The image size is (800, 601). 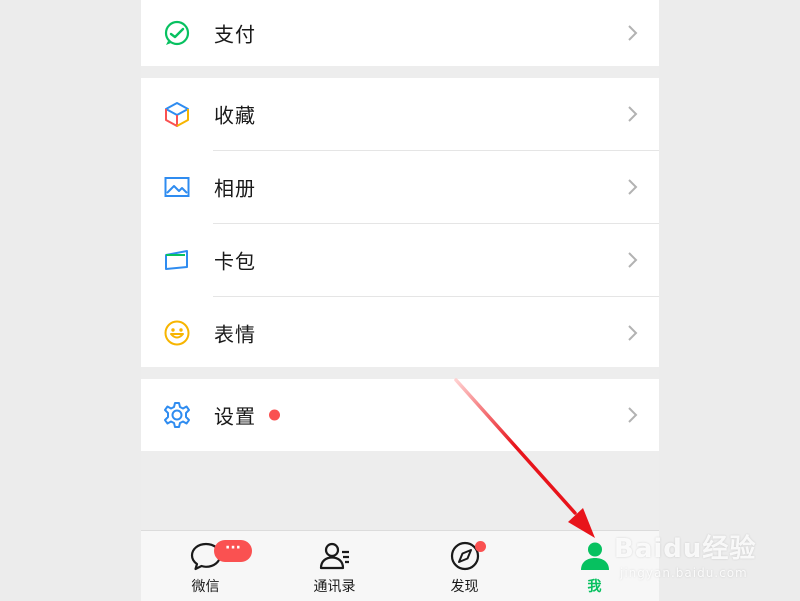 I want to click on person-icon, so click(x=594, y=556).